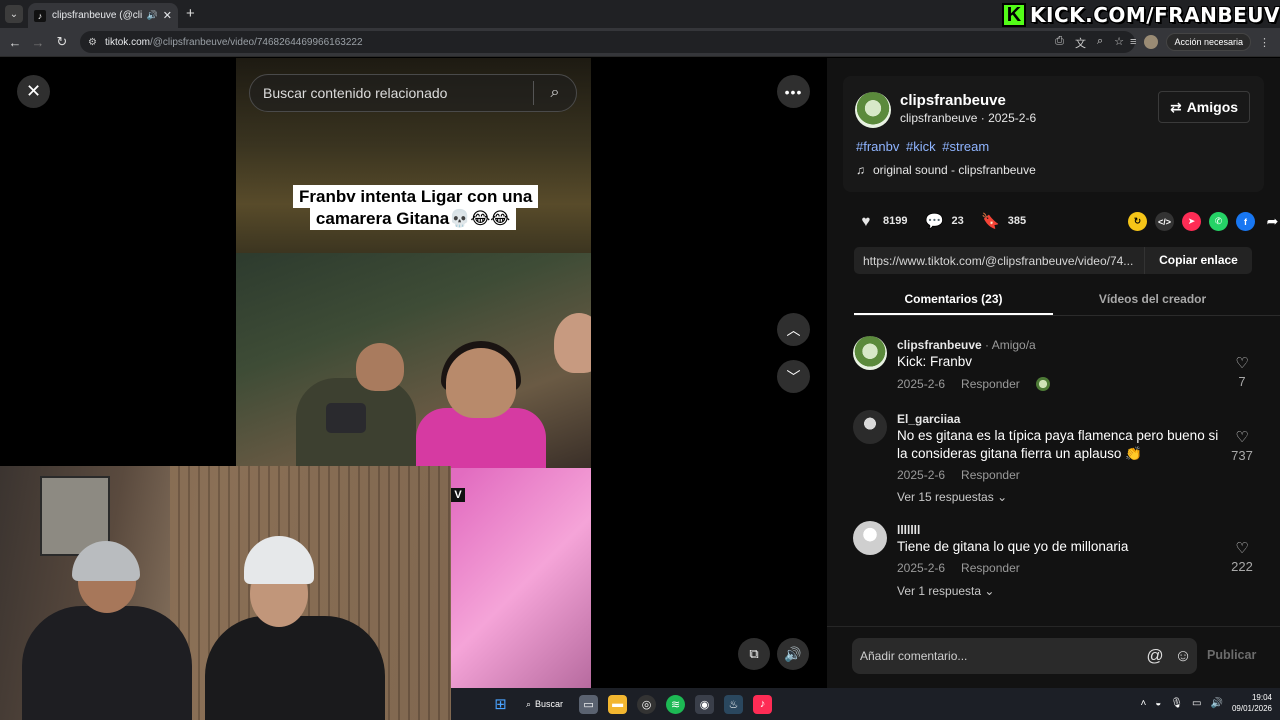 Image resolution: width=1280 pixels, height=720 pixels. I want to click on file-explorer-icon: ▬, so click(618, 704).